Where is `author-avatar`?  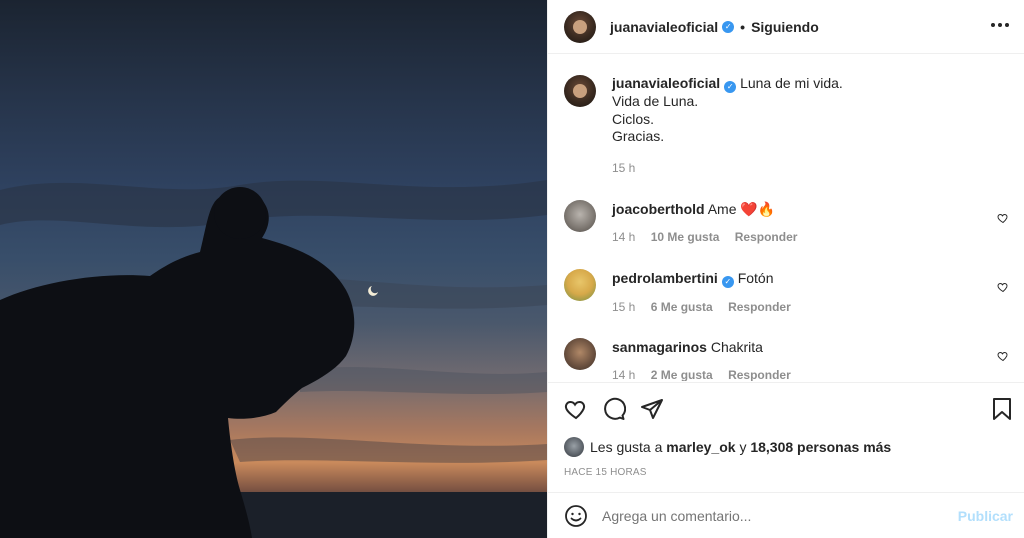
author-avatar is located at coordinates (580, 26).